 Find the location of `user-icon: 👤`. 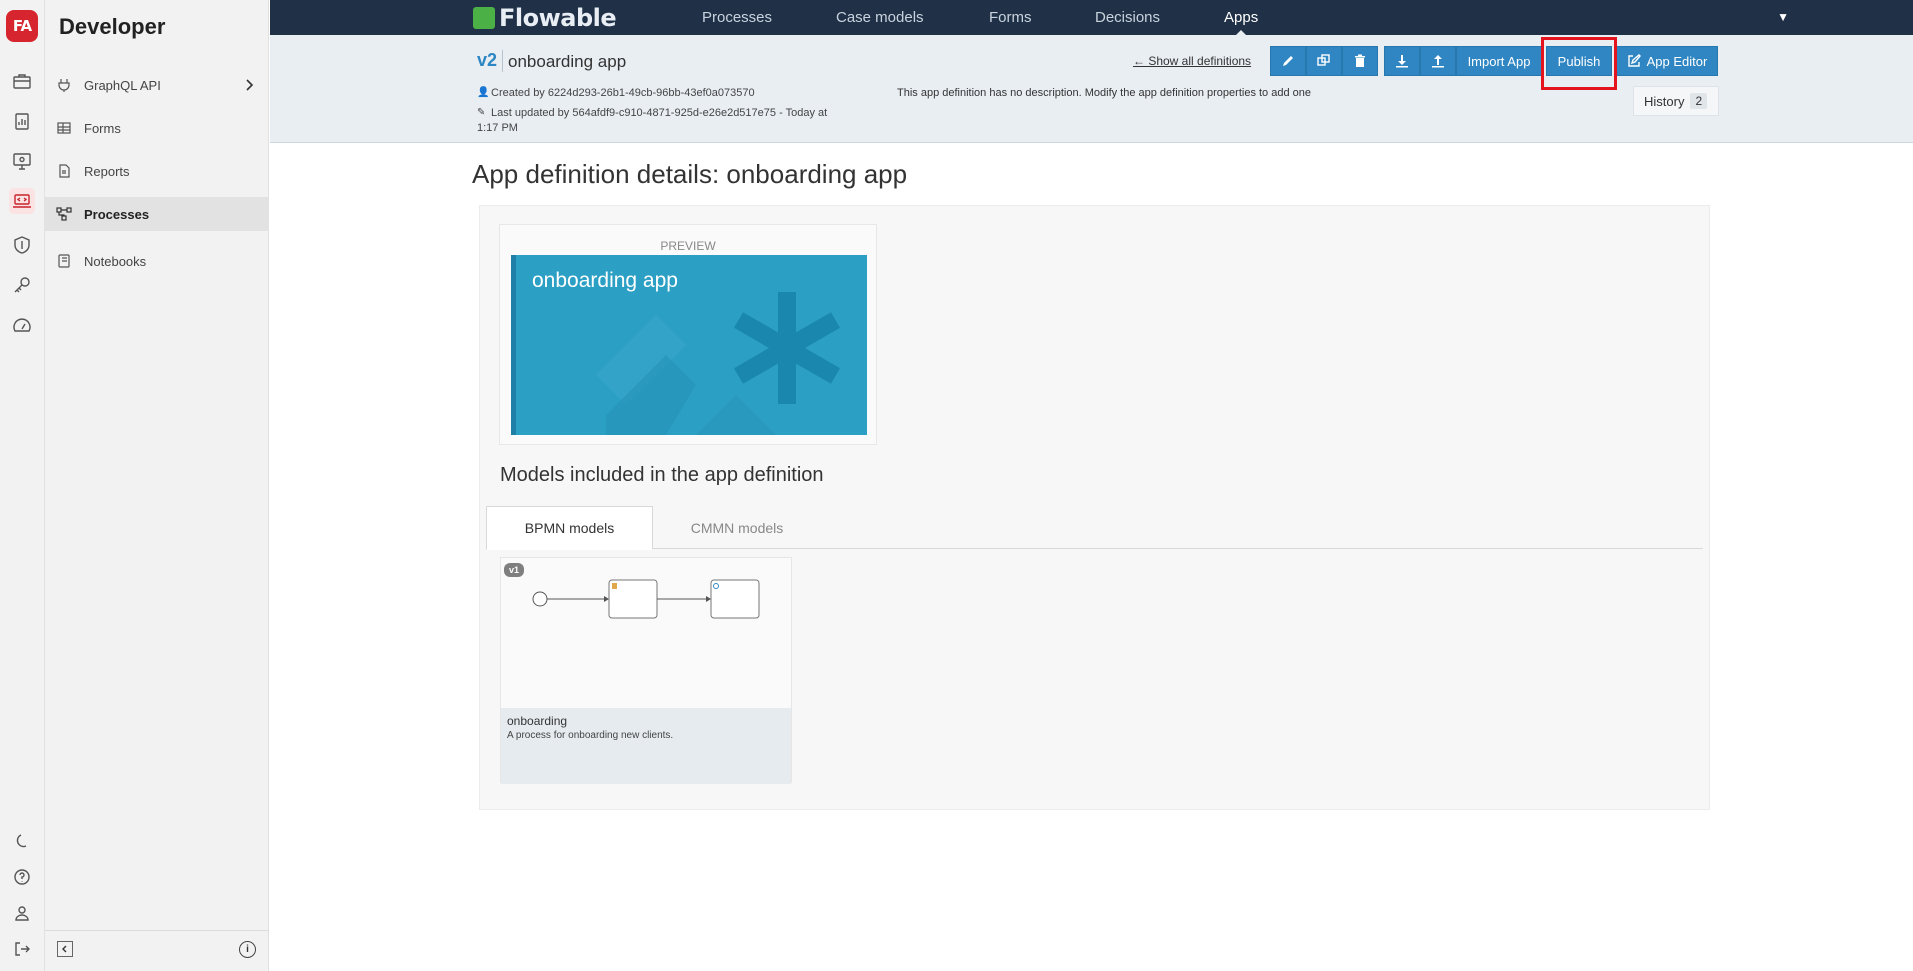

user-icon: 👤 is located at coordinates (483, 92).